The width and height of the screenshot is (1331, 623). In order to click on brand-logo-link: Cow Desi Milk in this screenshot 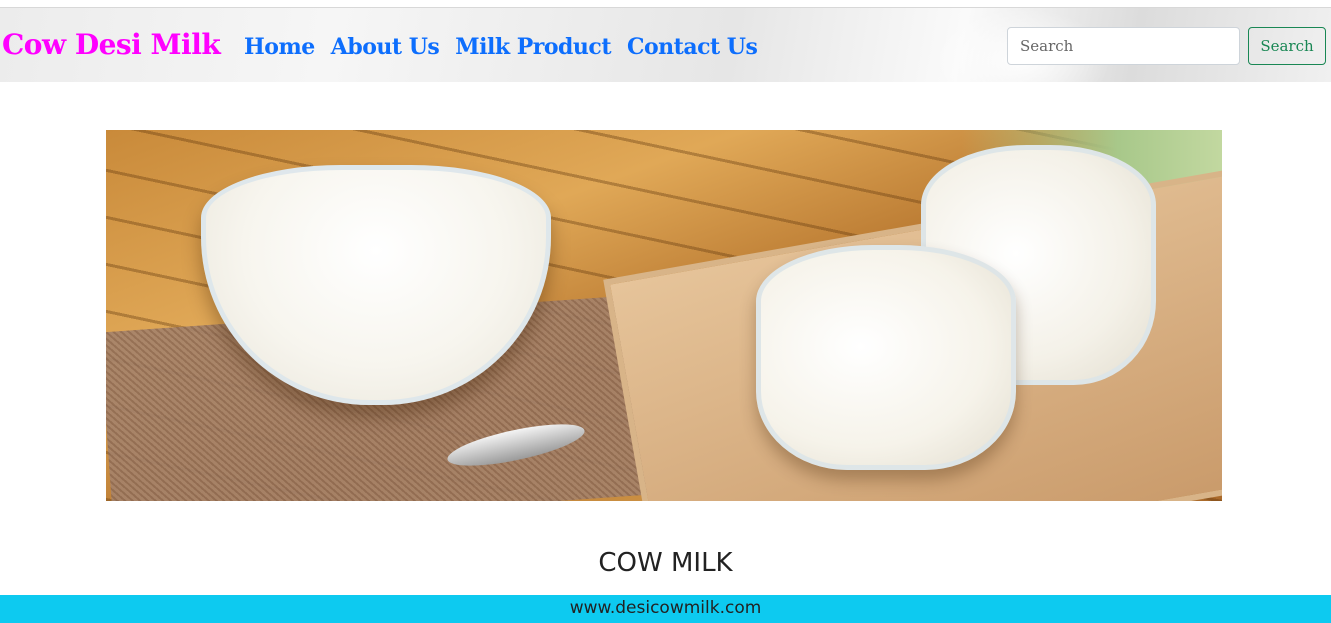, I will do `click(111, 44)`.